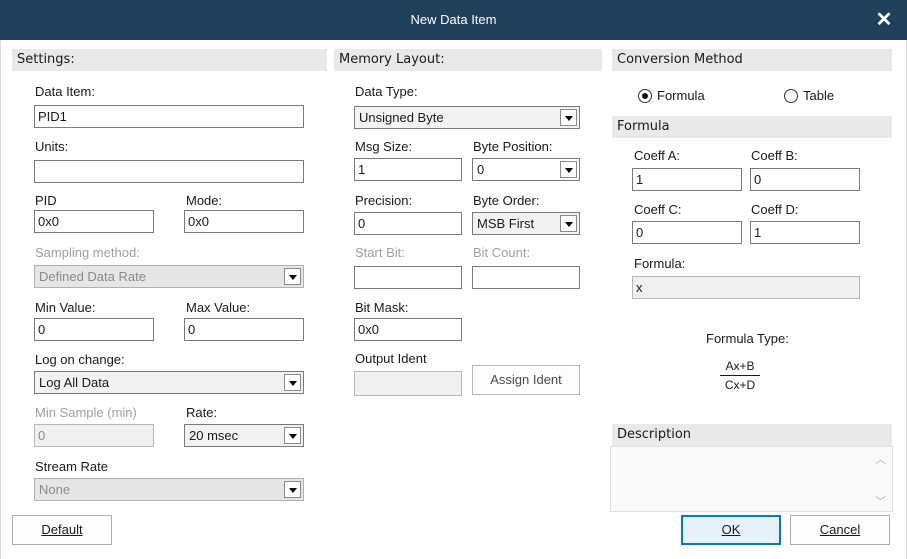  Describe the element at coordinates (687, 179) in the screenshot. I see `coeff-a-input: 1` at that location.